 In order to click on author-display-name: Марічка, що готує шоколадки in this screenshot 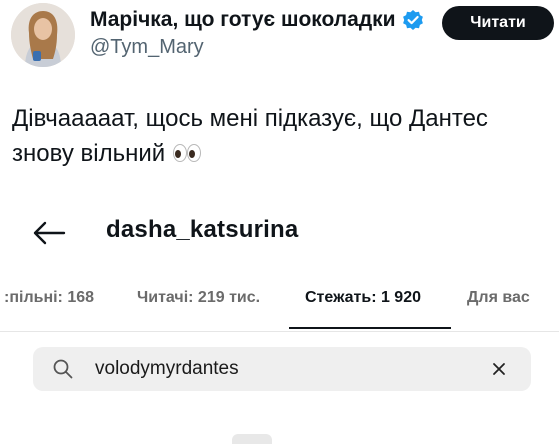, I will do `click(257, 20)`.